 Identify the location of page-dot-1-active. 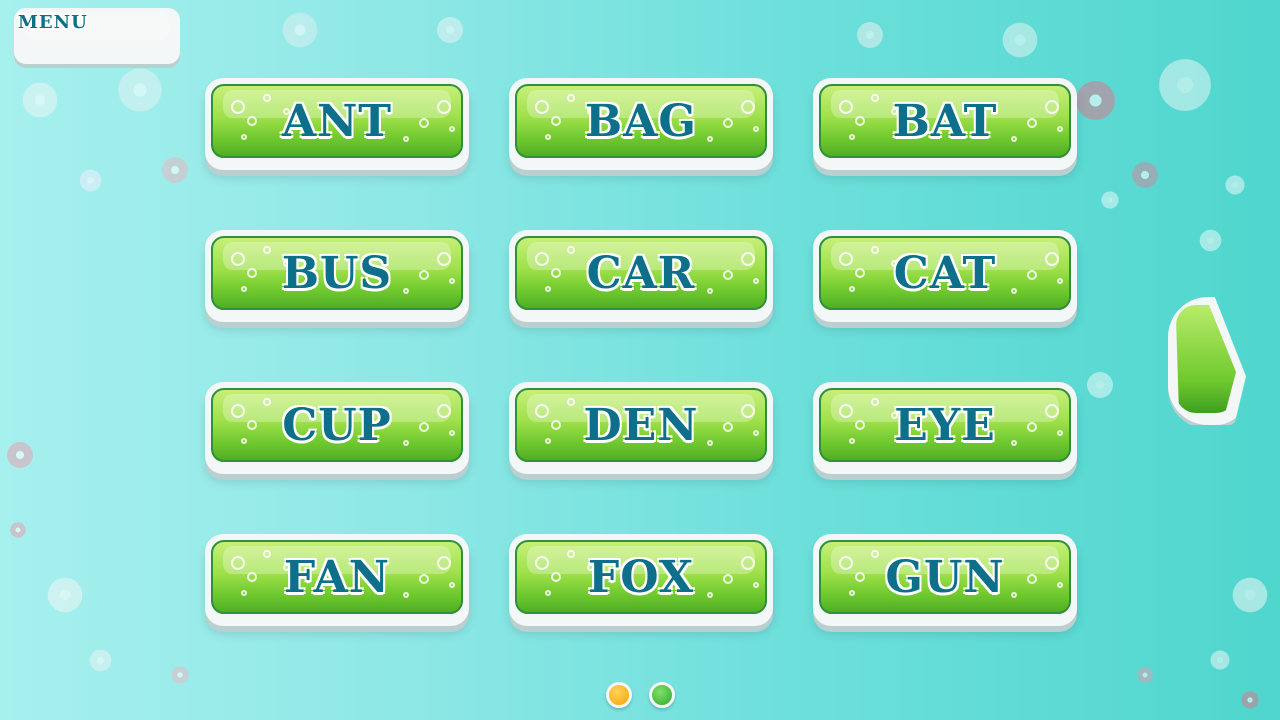
(619, 695).